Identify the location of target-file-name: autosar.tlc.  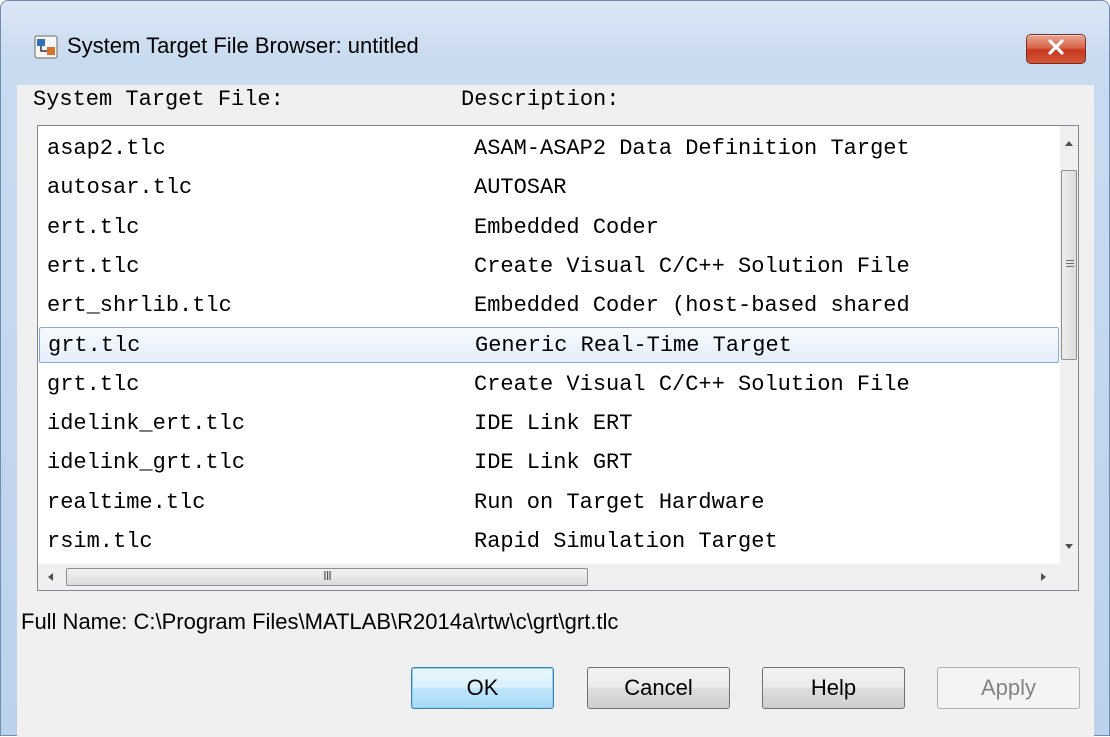
(120, 187).